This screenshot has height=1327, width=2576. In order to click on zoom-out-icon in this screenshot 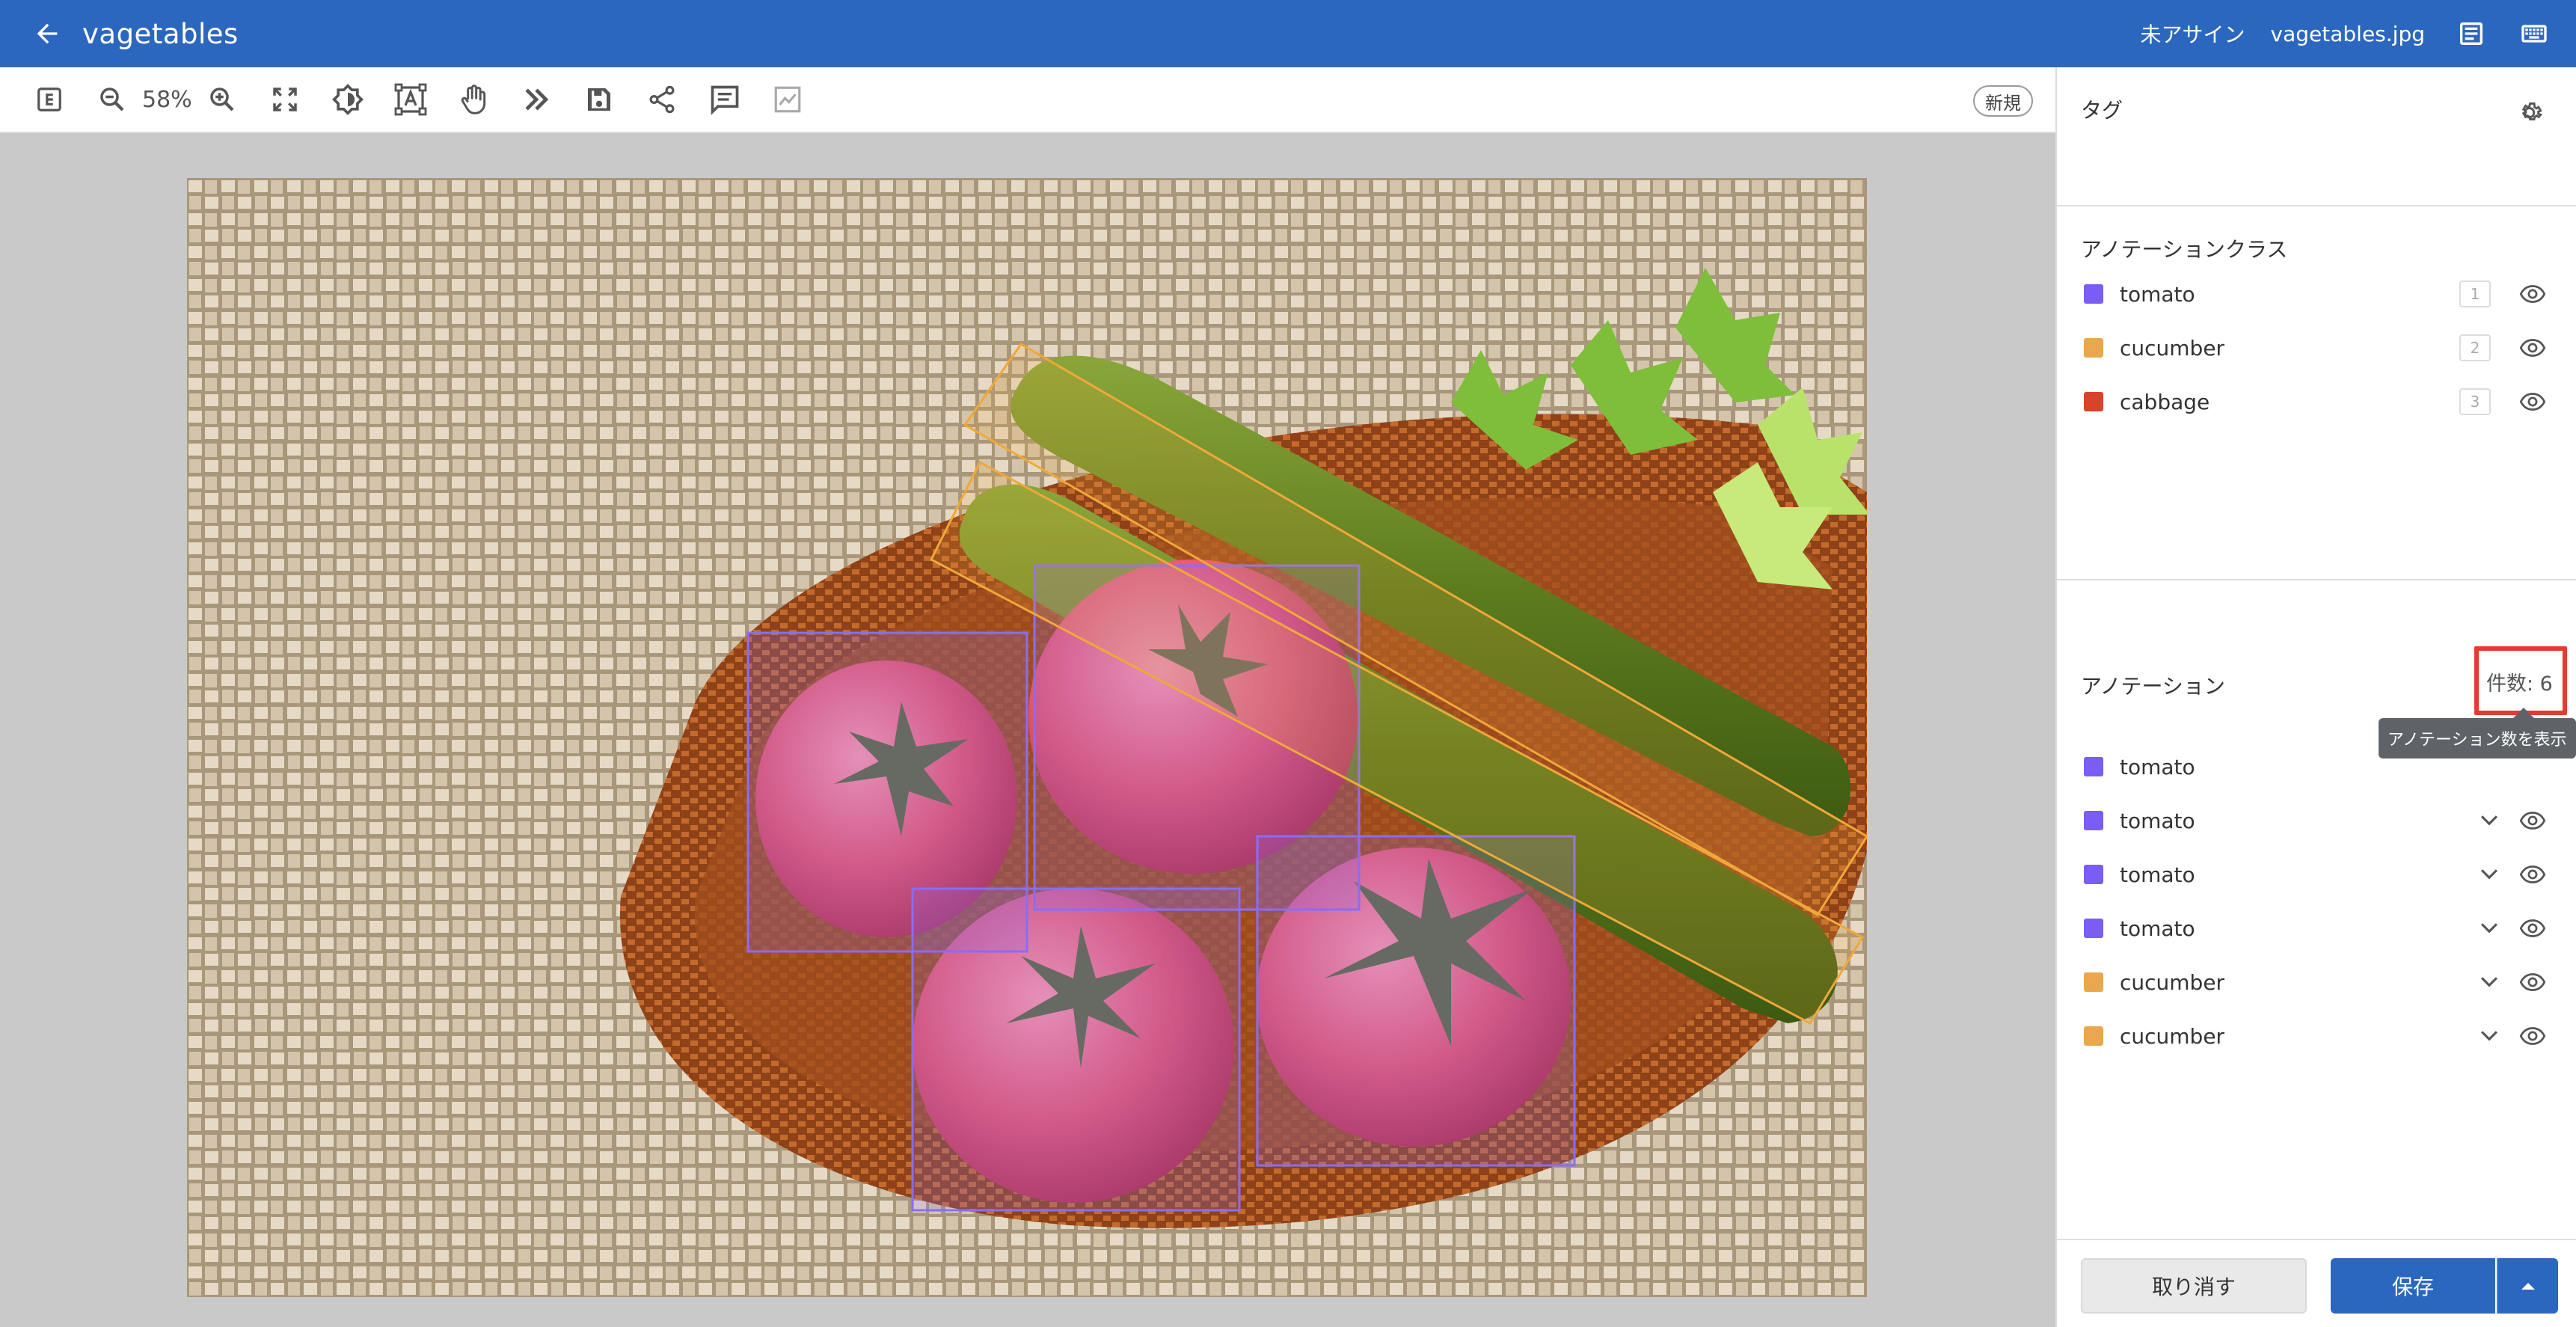, I will do `click(112, 99)`.